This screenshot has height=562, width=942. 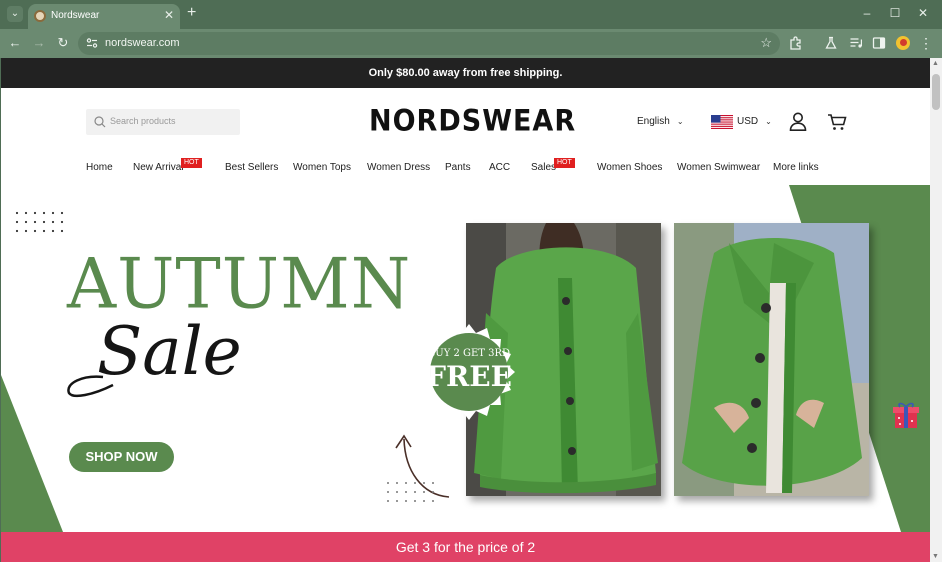 What do you see at coordinates (926, 43) in the screenshot?
I see `browser-menu-icon: ⋮` at bounding box center [926, 43].